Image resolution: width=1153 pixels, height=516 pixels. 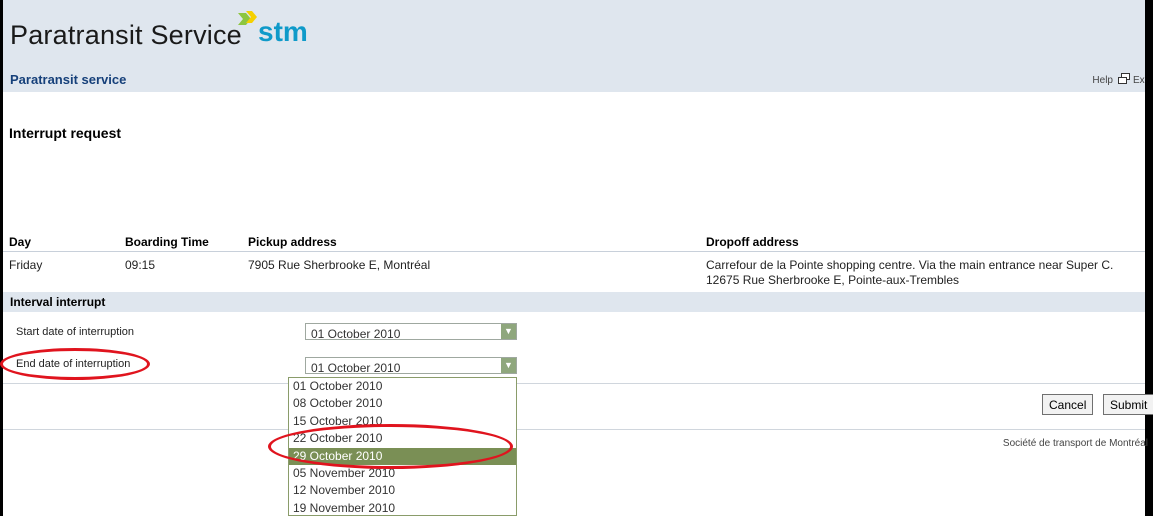 I want to click on submit-button: Submit, so click(x=1128, y=404).